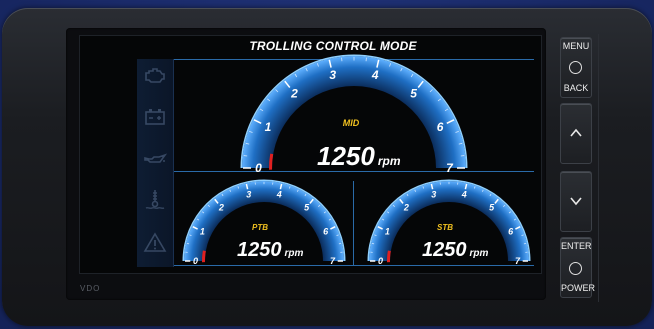 This screenshot has height=329, width=654. What do you see at coordinates (155, 75) in the screenshot?
I see `engine-icon` at bounding box center [155, 75].